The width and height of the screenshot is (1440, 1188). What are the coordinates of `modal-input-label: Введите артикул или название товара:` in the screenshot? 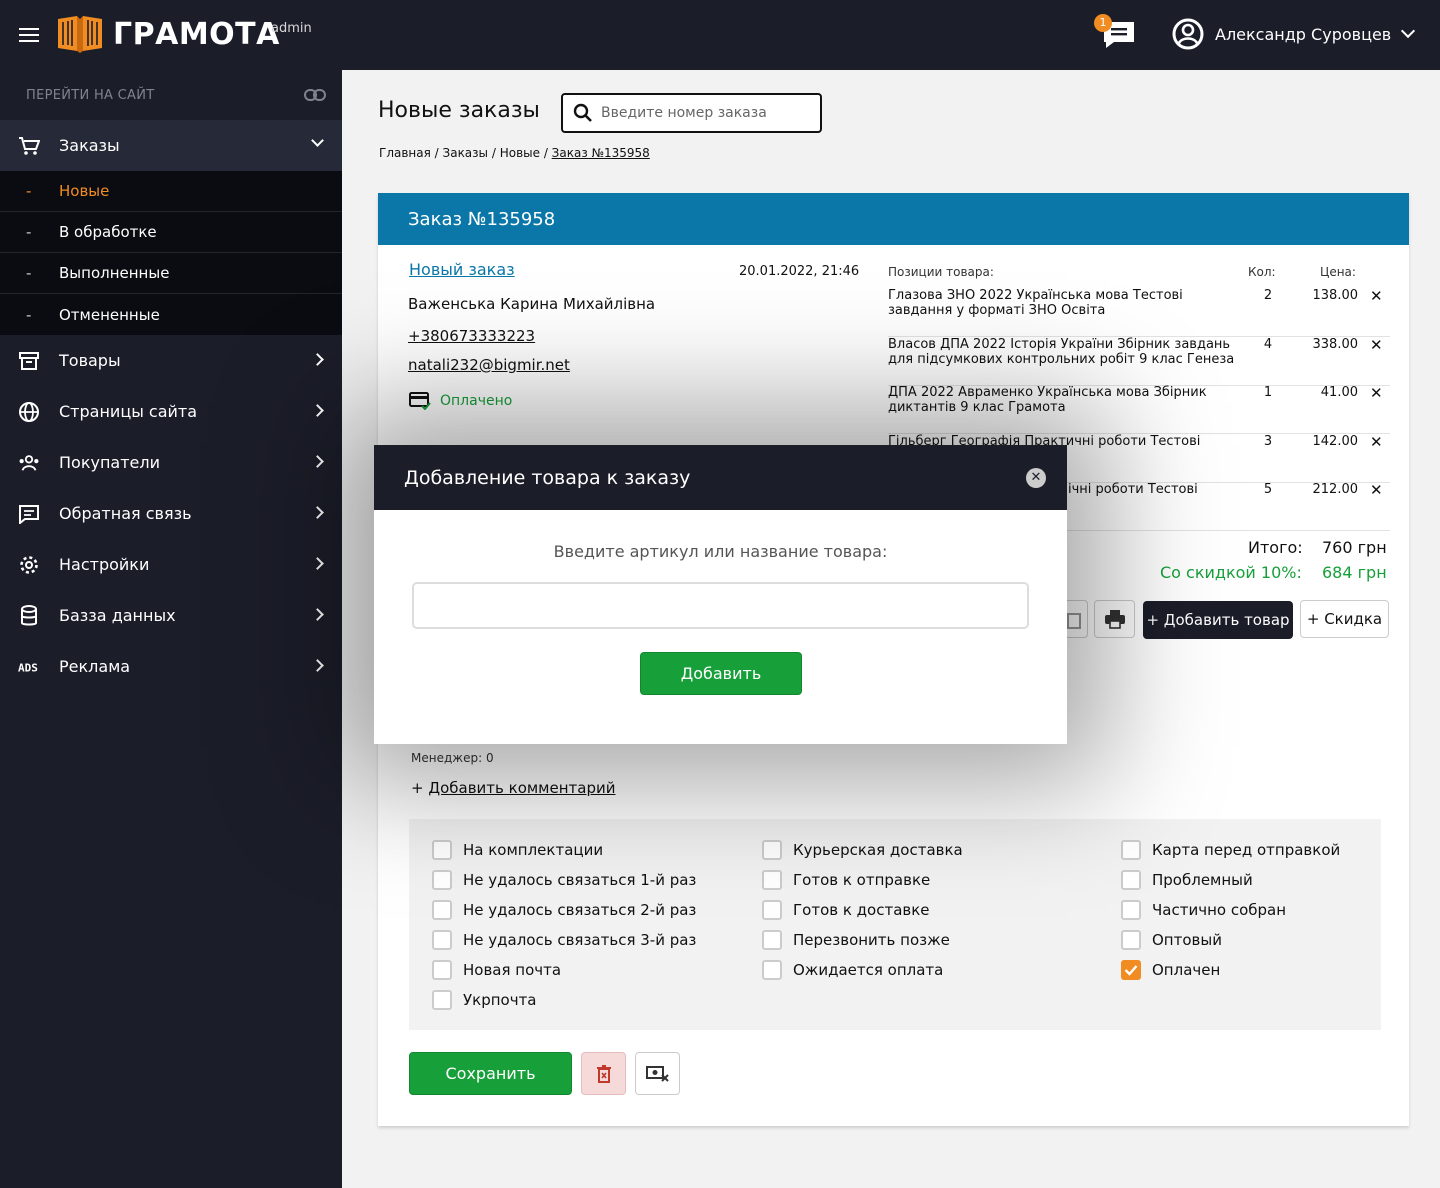 It's located at (720, 551).